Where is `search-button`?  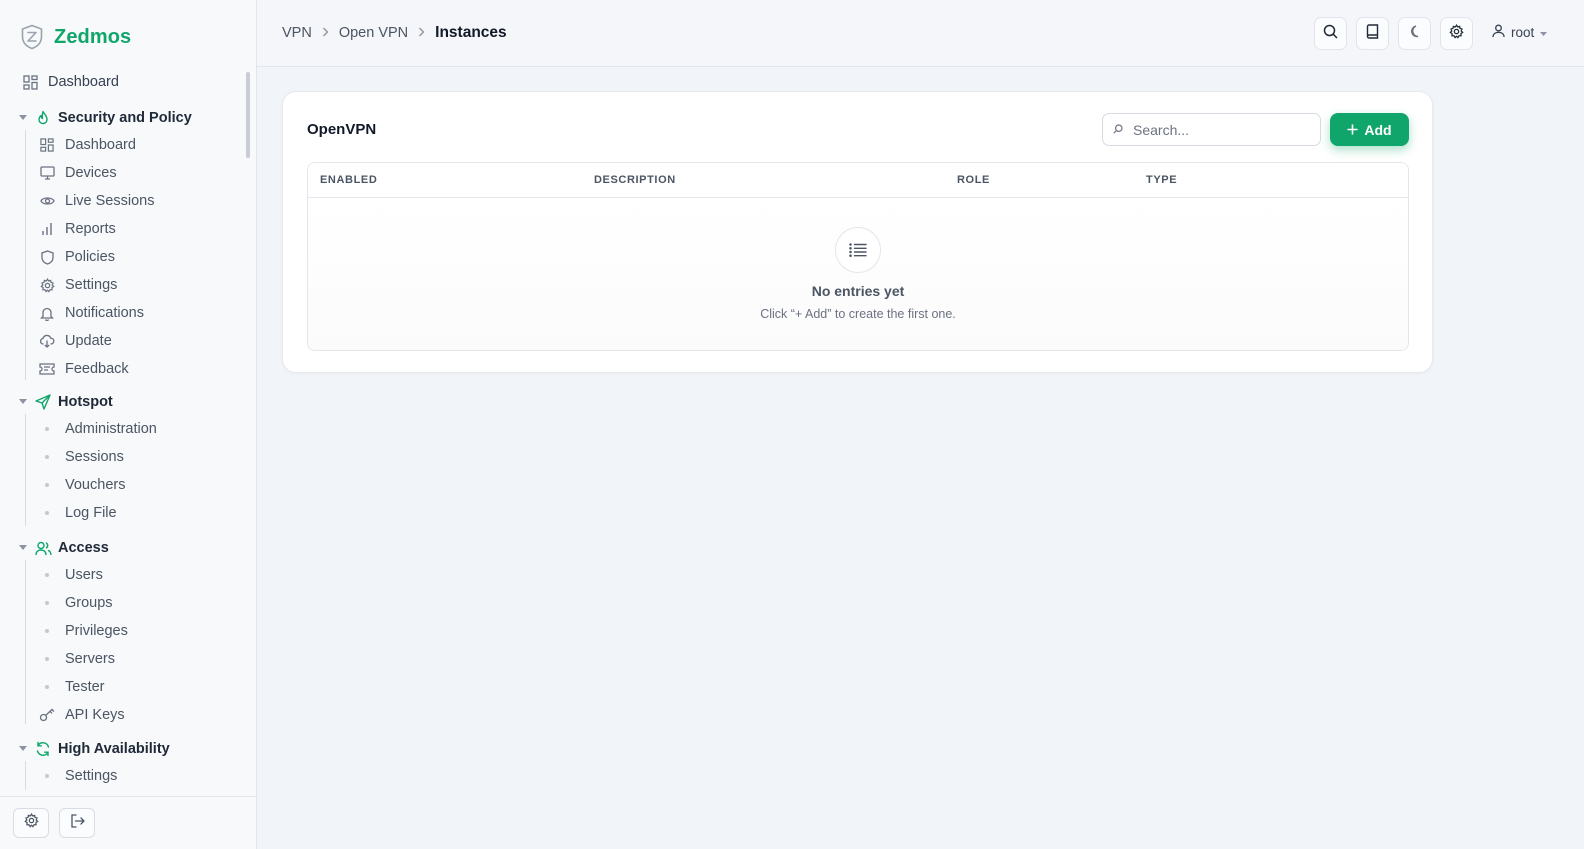
search-button is located at coordinates (1330, 33).